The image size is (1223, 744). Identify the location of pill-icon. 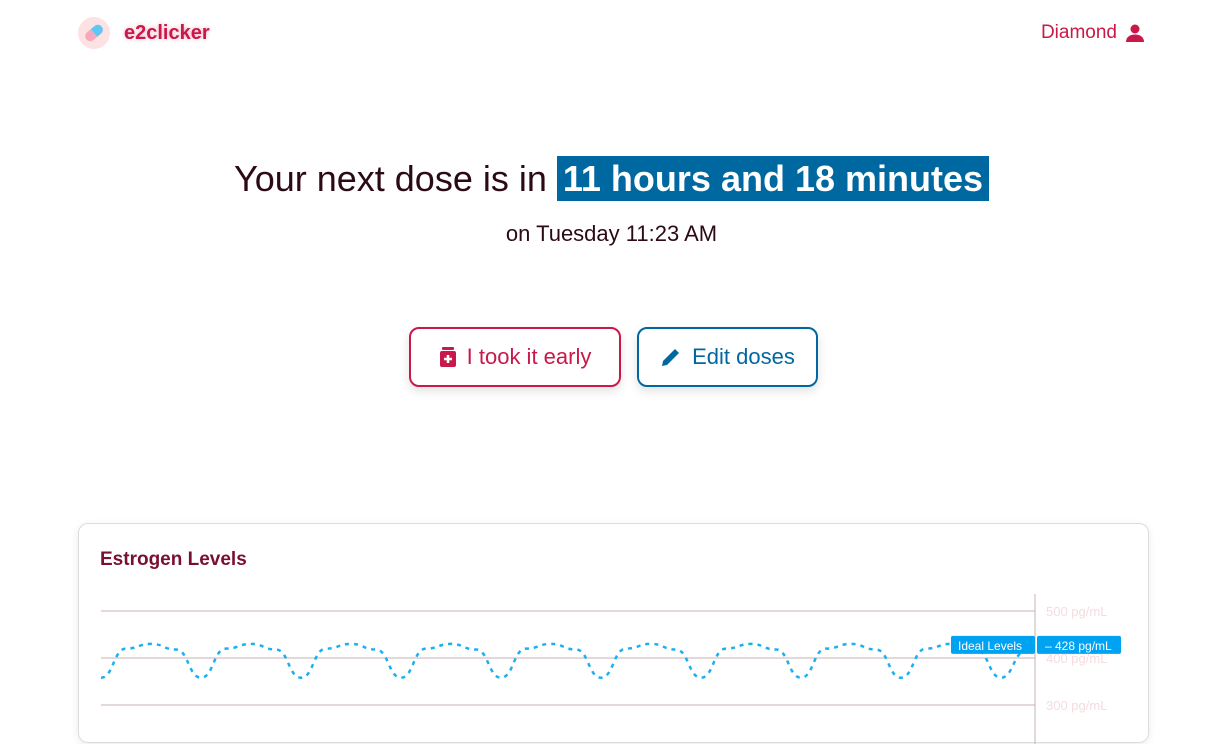
(94, 33).